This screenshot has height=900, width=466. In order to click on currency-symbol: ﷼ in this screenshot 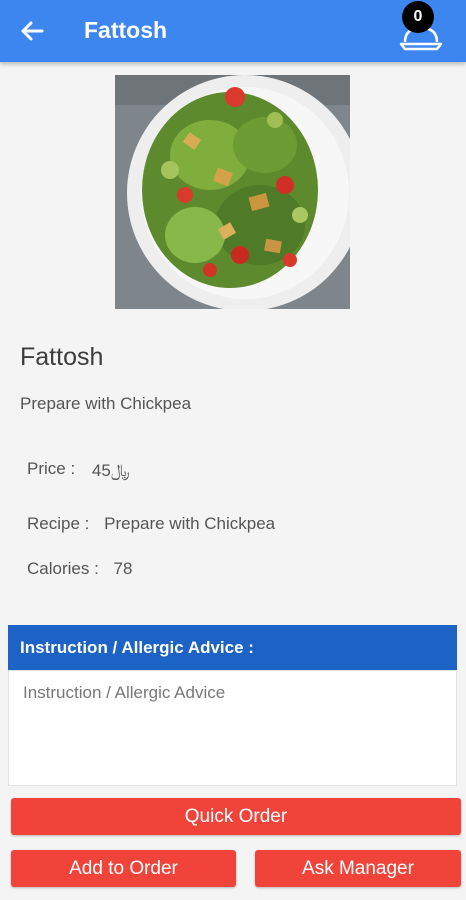, I will do `click(120, 470)`.